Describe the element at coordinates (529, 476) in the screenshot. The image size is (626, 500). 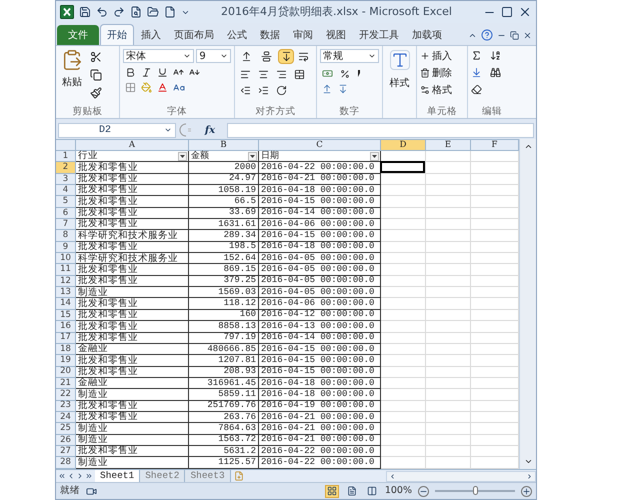
I see `scroll-right-icon` at that location.